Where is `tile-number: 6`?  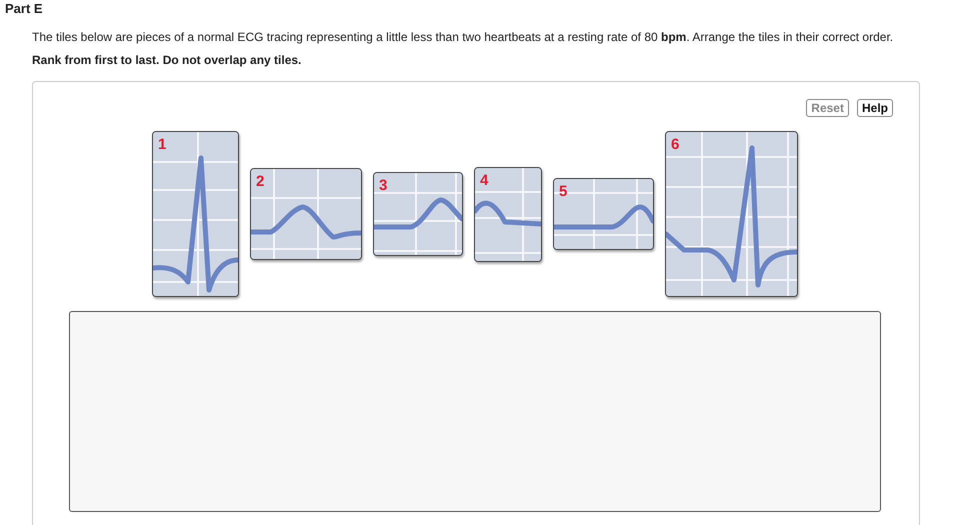 tile-number: 6 is located at coordinates (675, 144).